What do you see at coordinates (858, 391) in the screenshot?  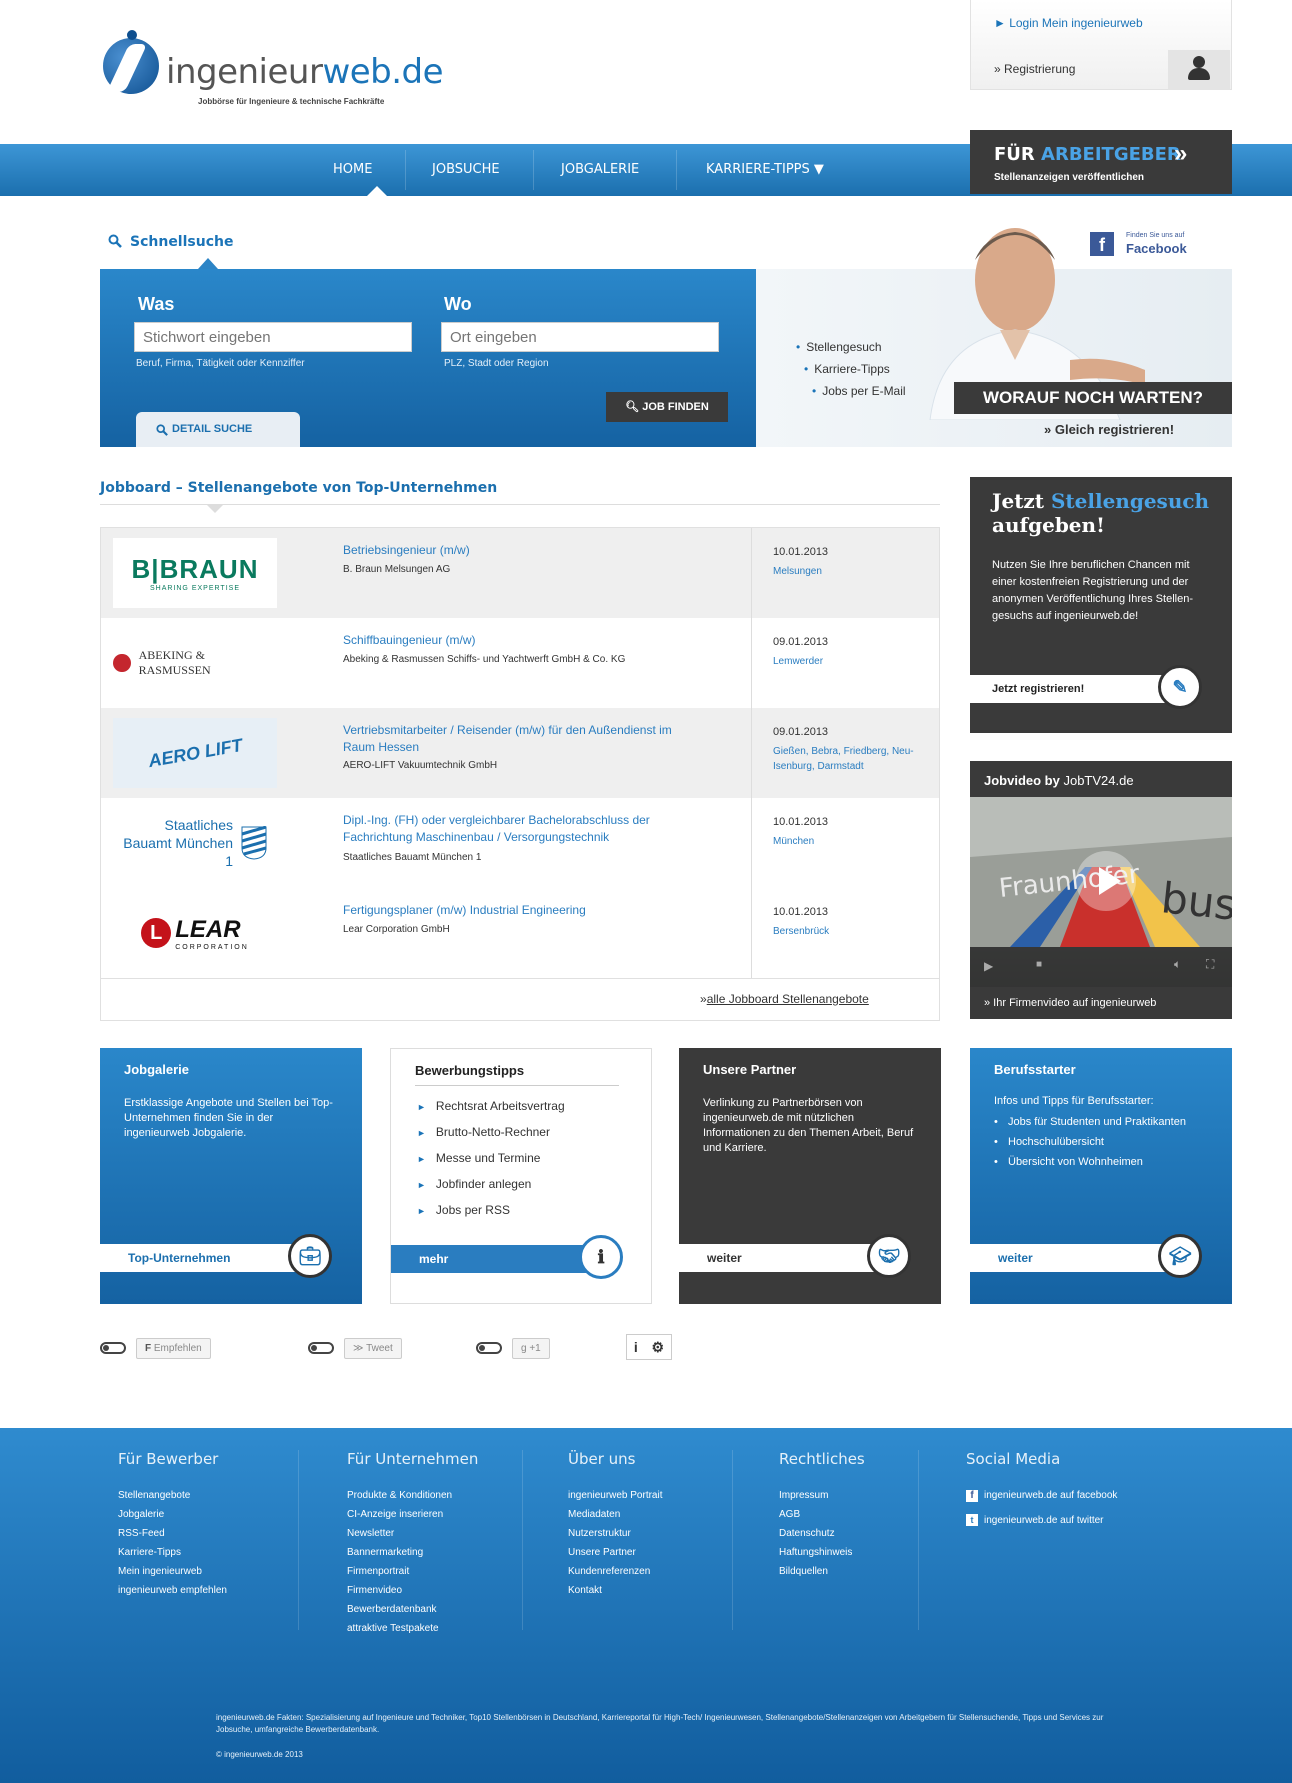 I see `promo-bullet: Jobs per E-Mail` at bounding box center [858, 391].